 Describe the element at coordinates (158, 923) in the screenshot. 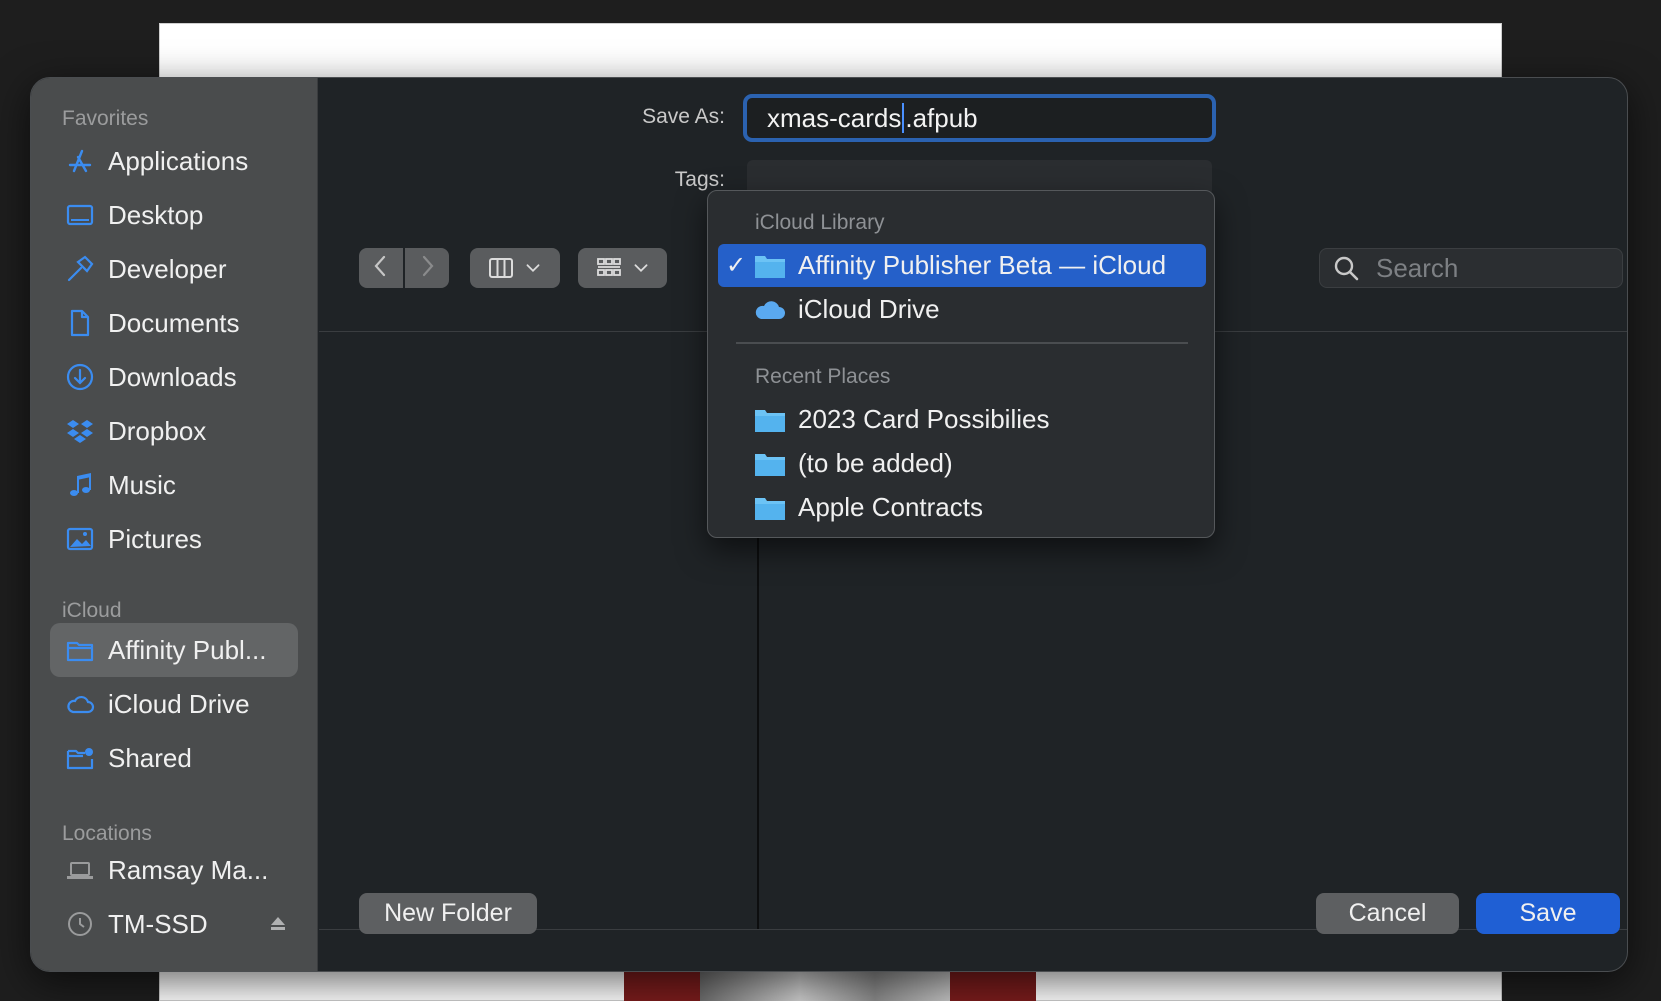

I see `sidebar-item-label: TM-SSD` at that location.